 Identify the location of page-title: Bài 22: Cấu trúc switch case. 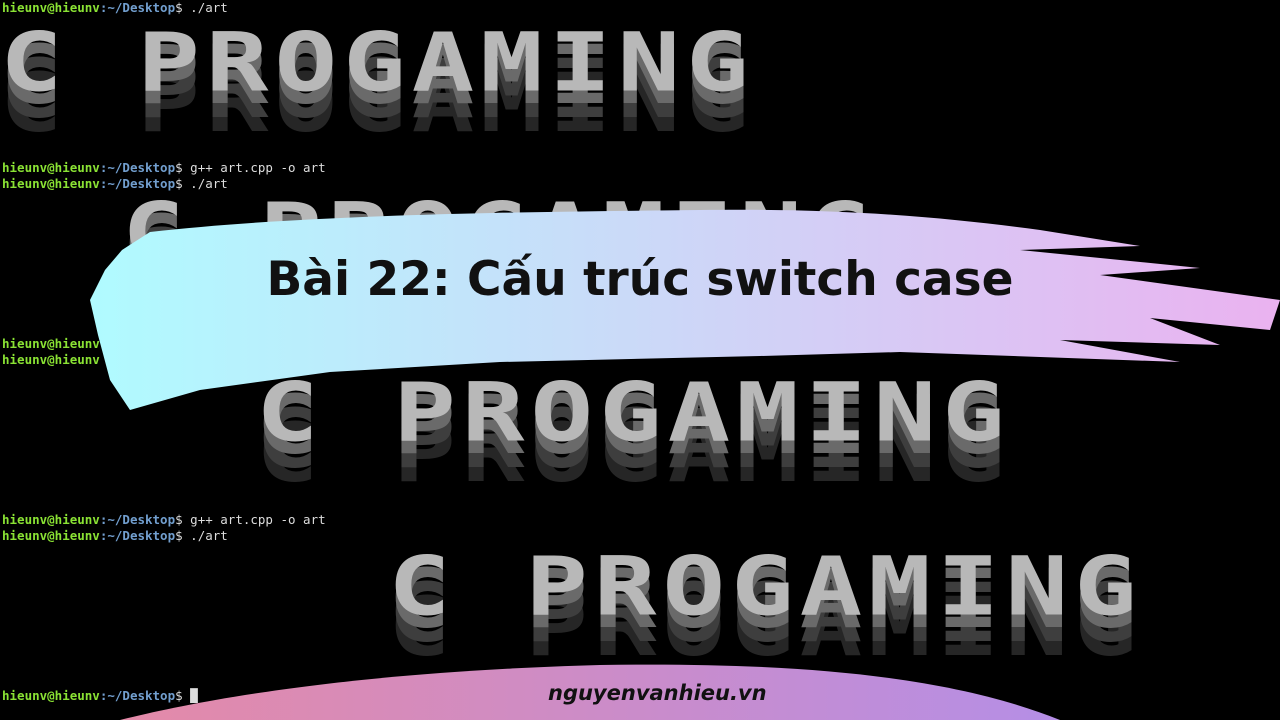
(640, 279).